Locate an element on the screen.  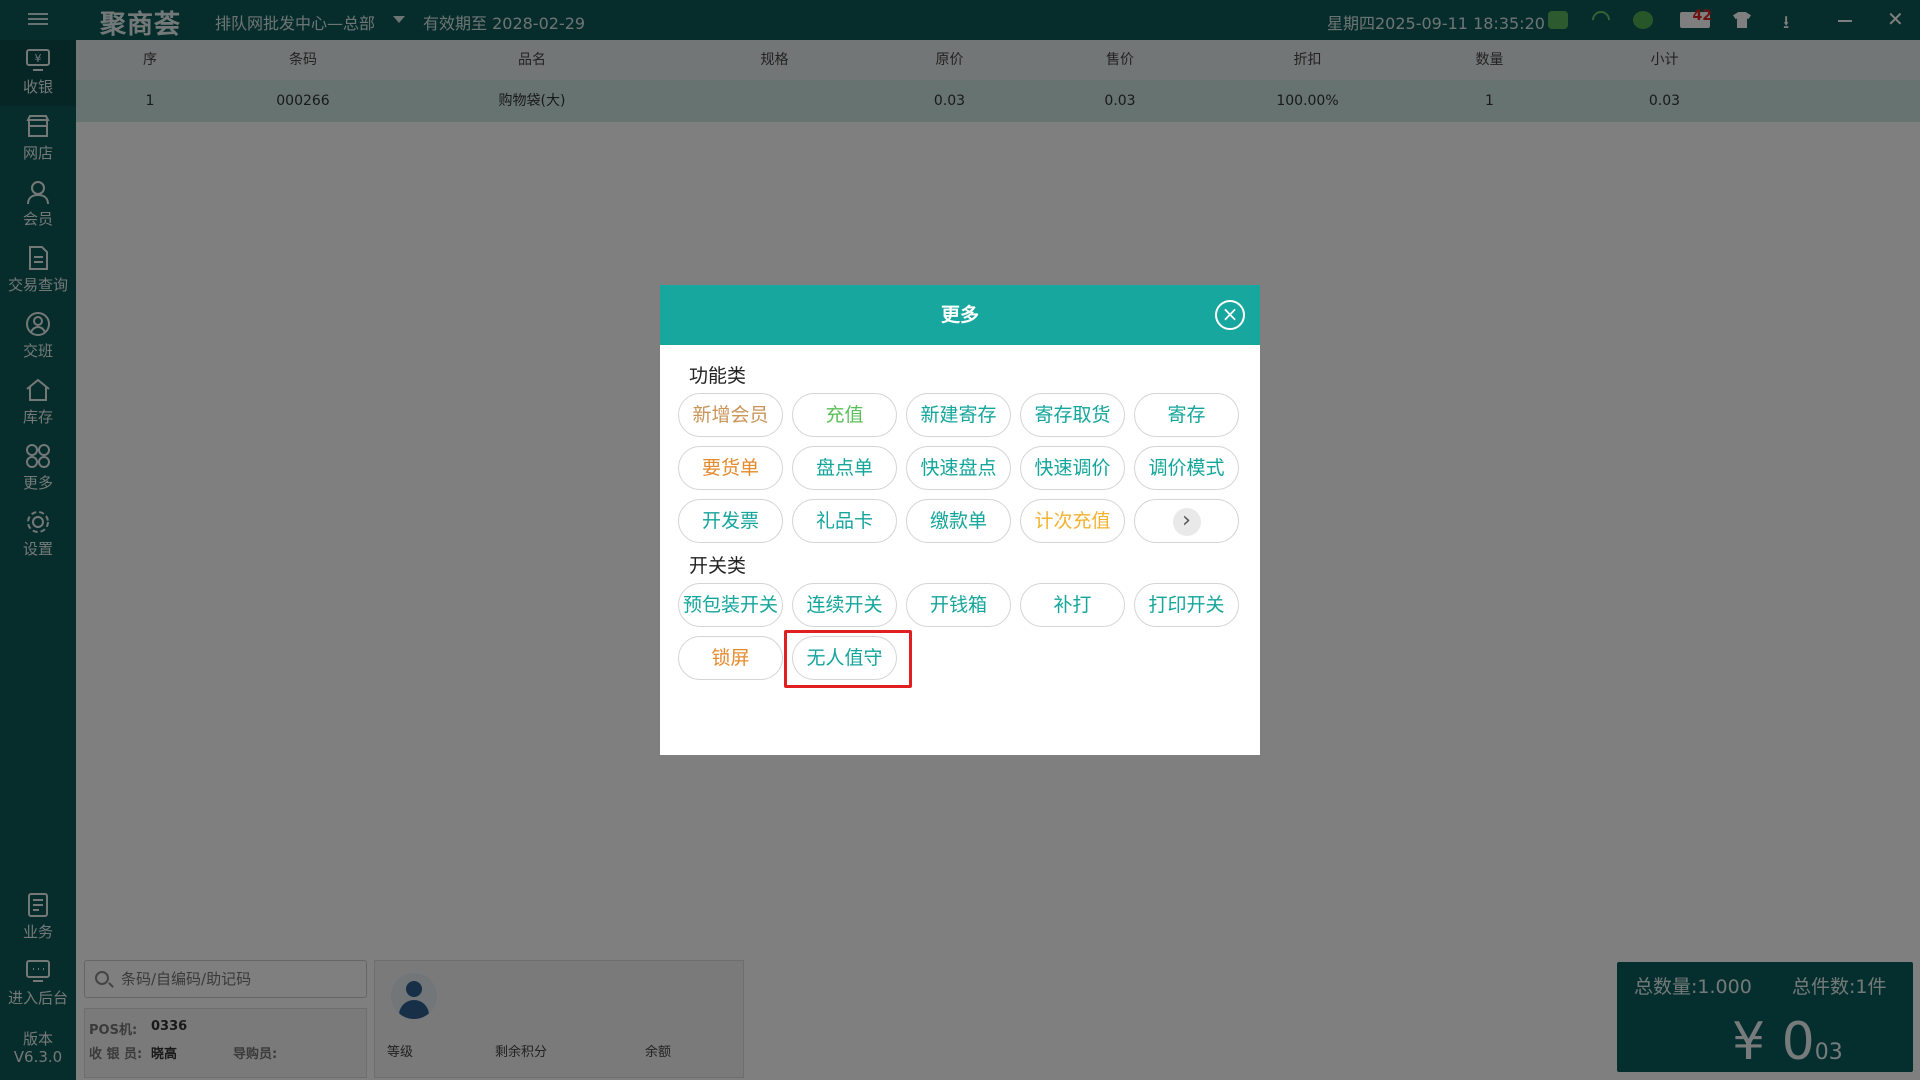
gift-card-button: 礼品卡 is located at coordinates (844, 521).